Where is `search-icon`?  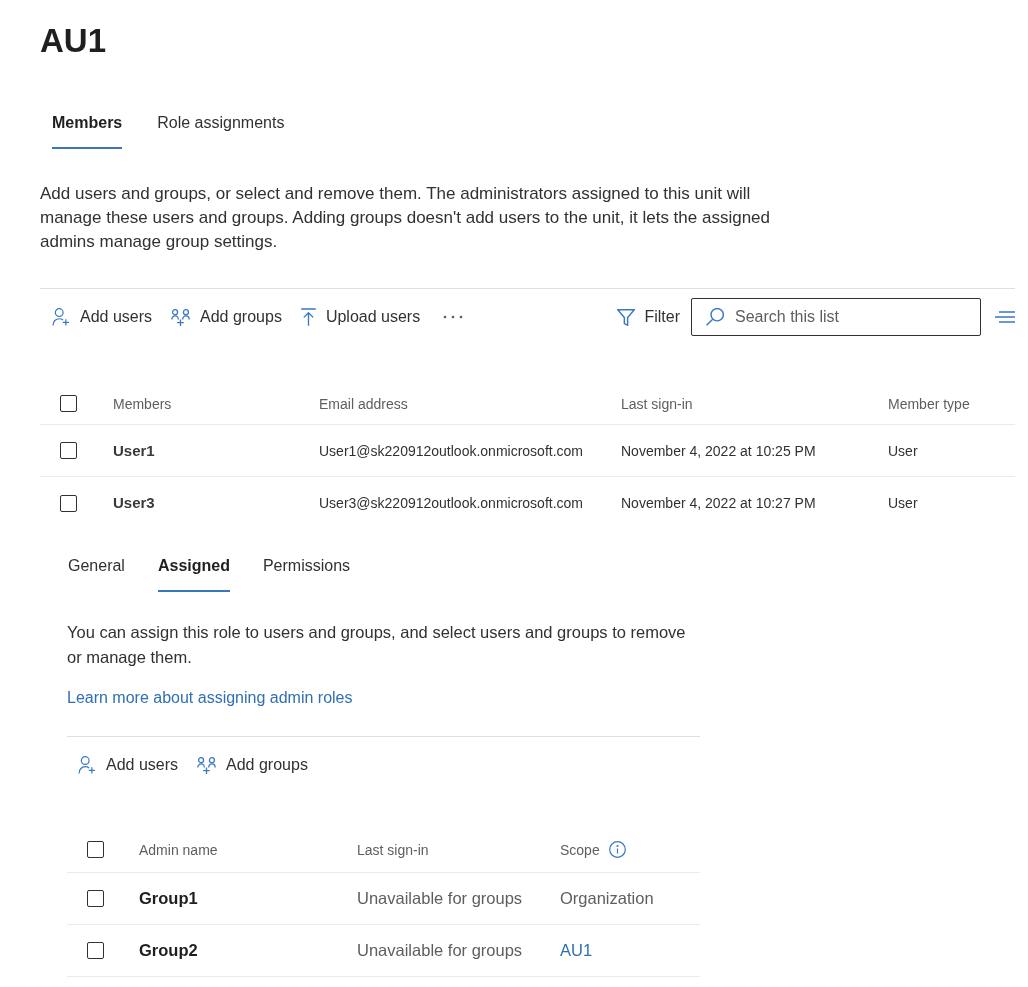 search-icon is located at coordinates (715, 317).